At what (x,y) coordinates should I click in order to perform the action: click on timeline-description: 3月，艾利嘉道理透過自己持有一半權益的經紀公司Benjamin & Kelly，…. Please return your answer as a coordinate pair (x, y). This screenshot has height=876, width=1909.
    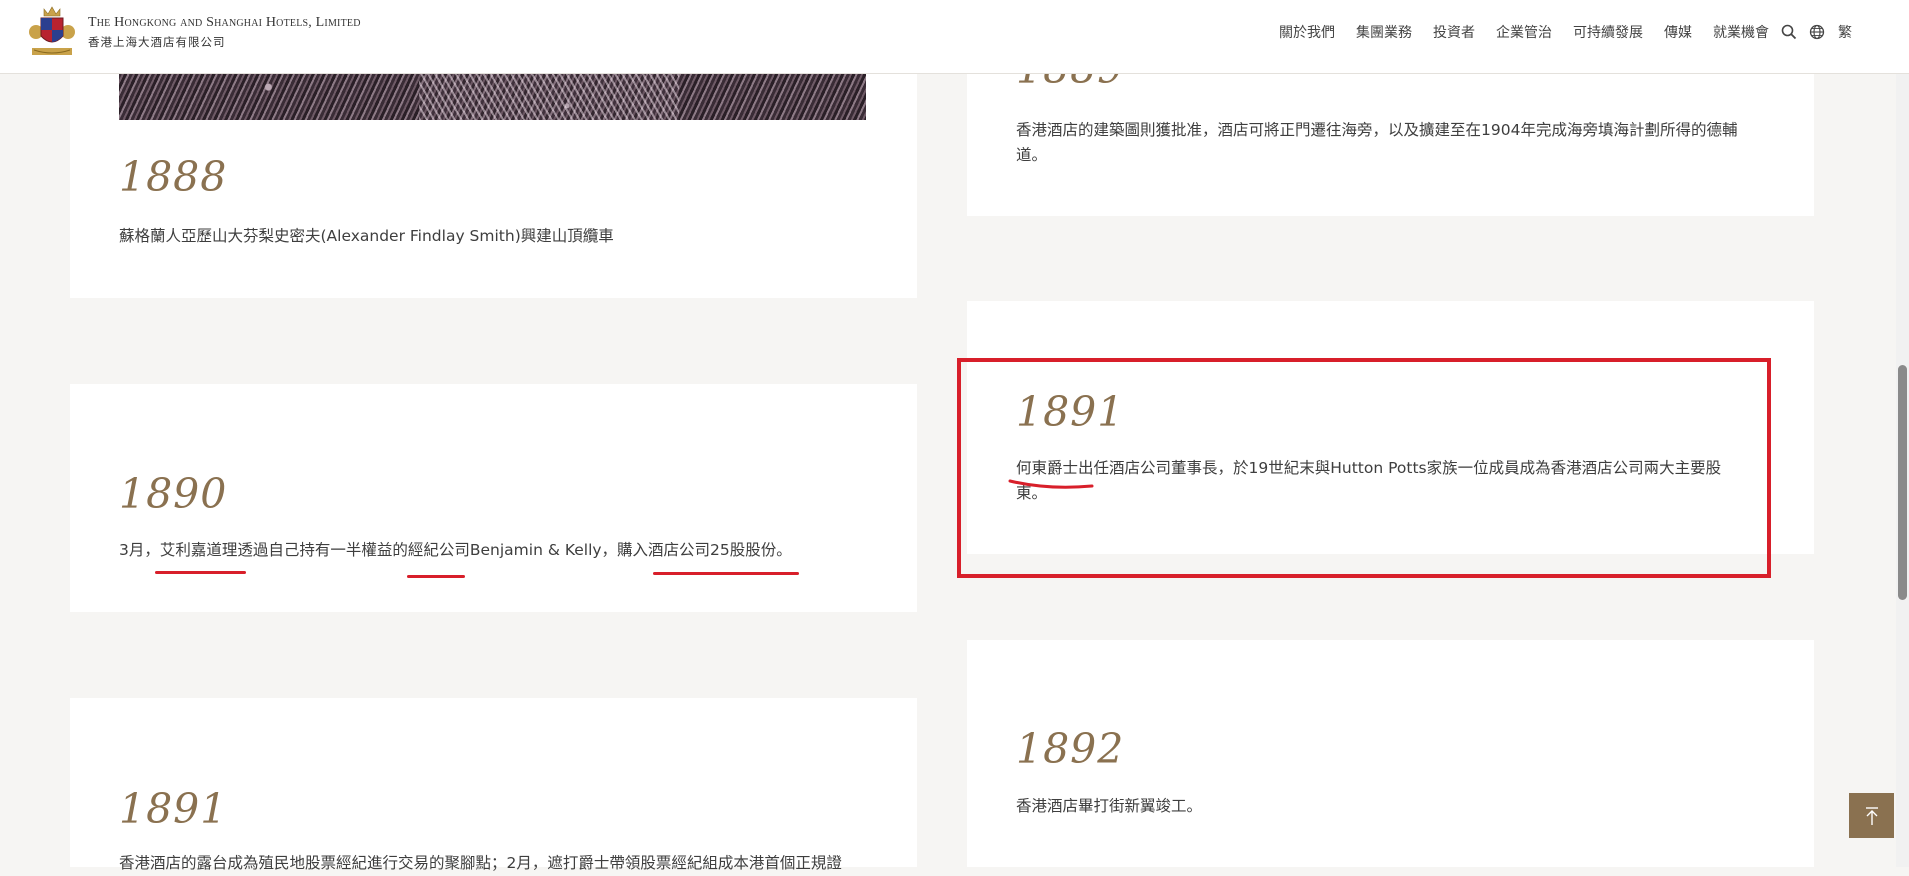
    Looking at the image, I should click on (455, 550).